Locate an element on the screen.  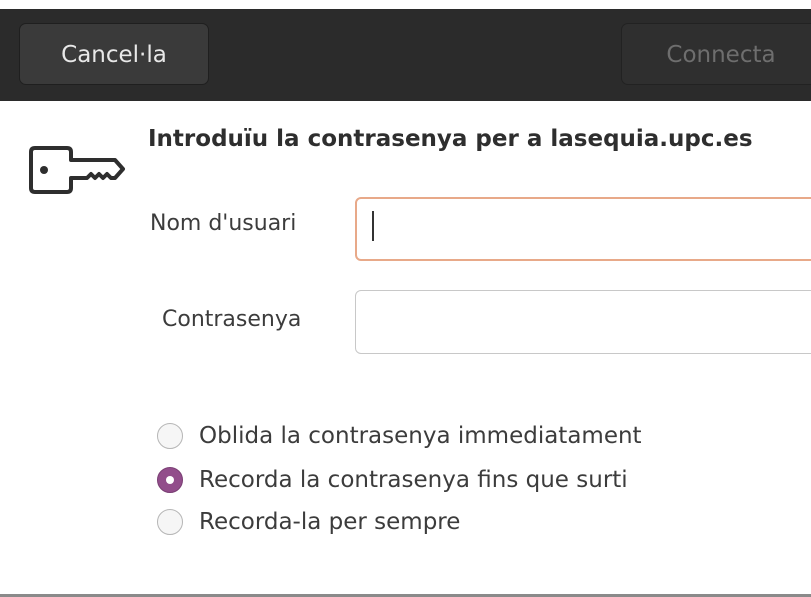
key-icon is located at coordinates (77, 170).